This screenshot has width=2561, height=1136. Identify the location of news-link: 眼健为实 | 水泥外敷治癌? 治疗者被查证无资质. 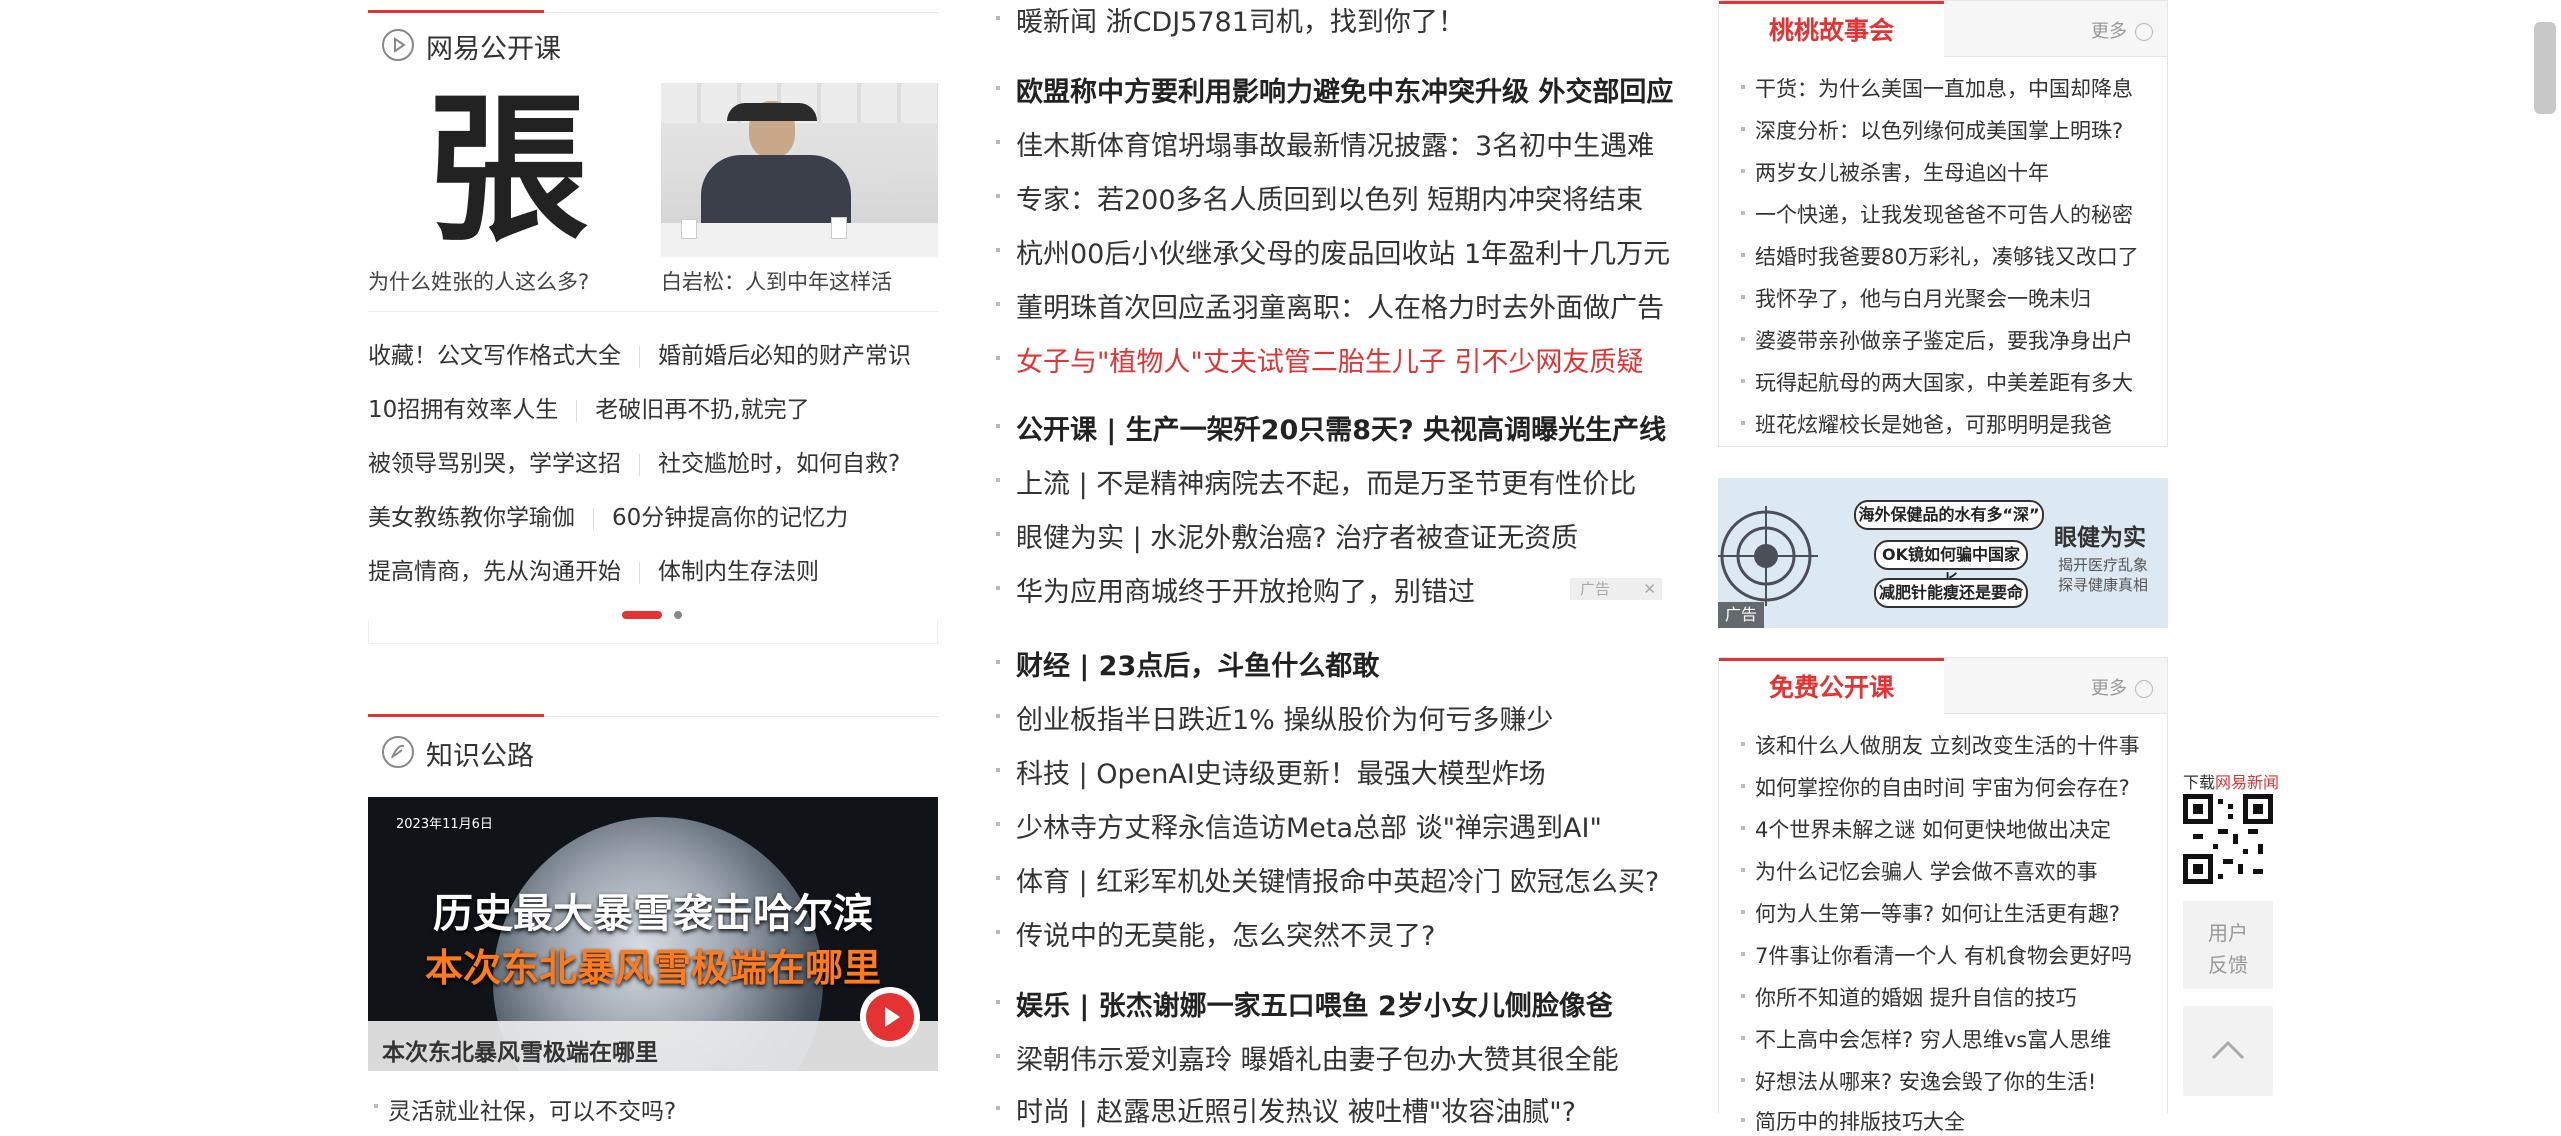
(1297, 535).